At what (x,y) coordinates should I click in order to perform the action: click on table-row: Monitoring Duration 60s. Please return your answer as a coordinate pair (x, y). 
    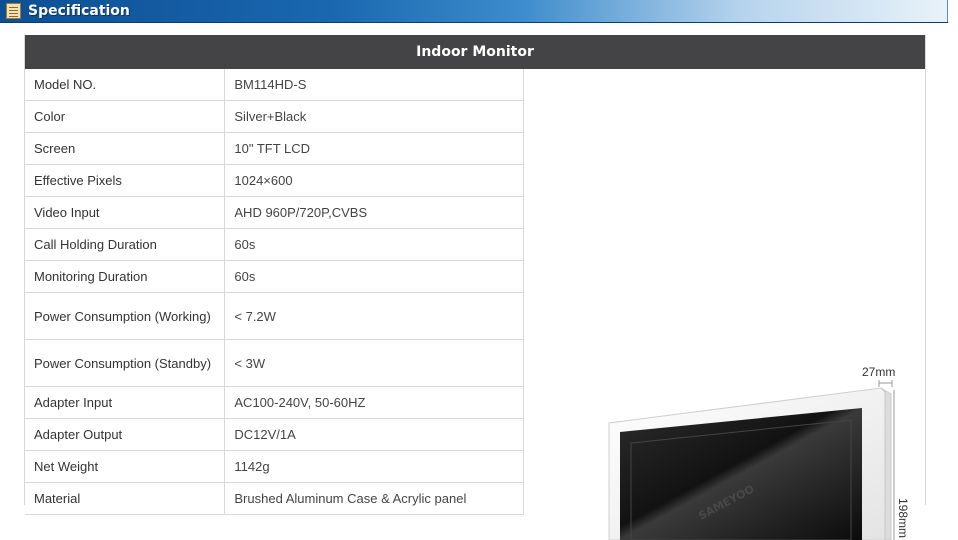
    Looking at the image, I should click on (274, 276).